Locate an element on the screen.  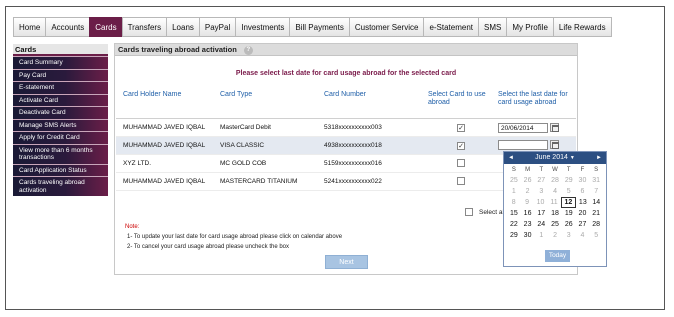
calendar-day: 21 is located at coordinates (596, 213).